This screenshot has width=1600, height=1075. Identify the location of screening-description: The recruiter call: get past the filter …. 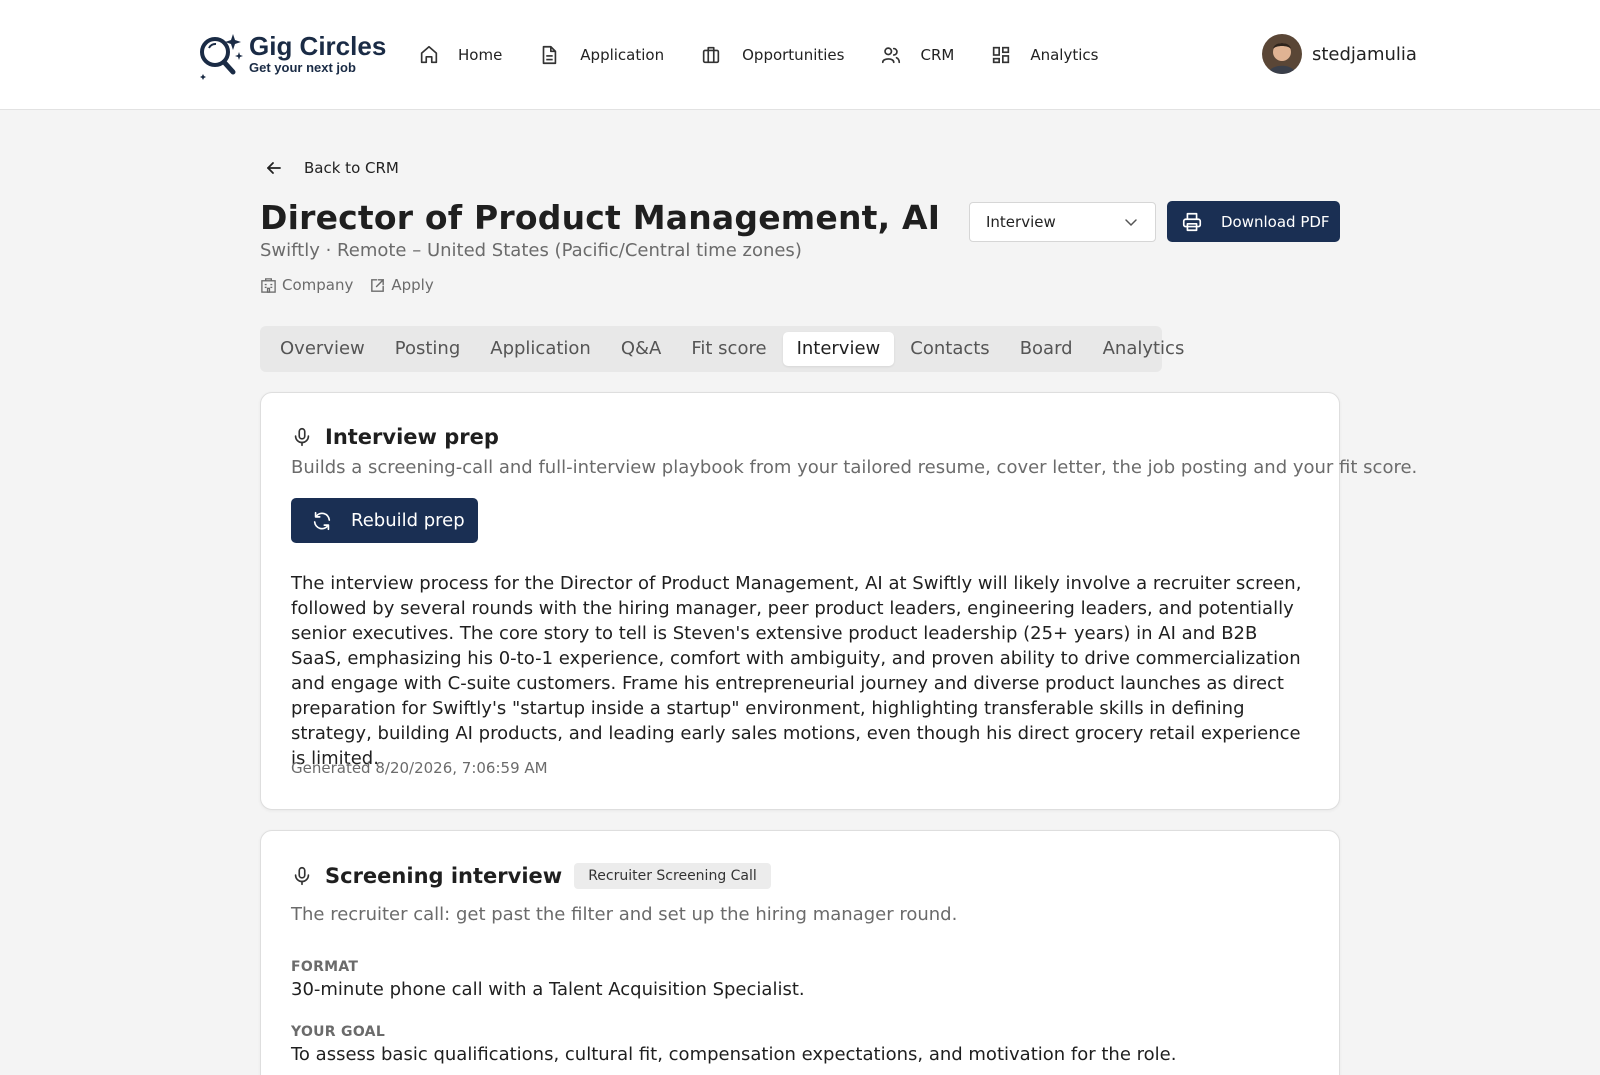
(624, 914).